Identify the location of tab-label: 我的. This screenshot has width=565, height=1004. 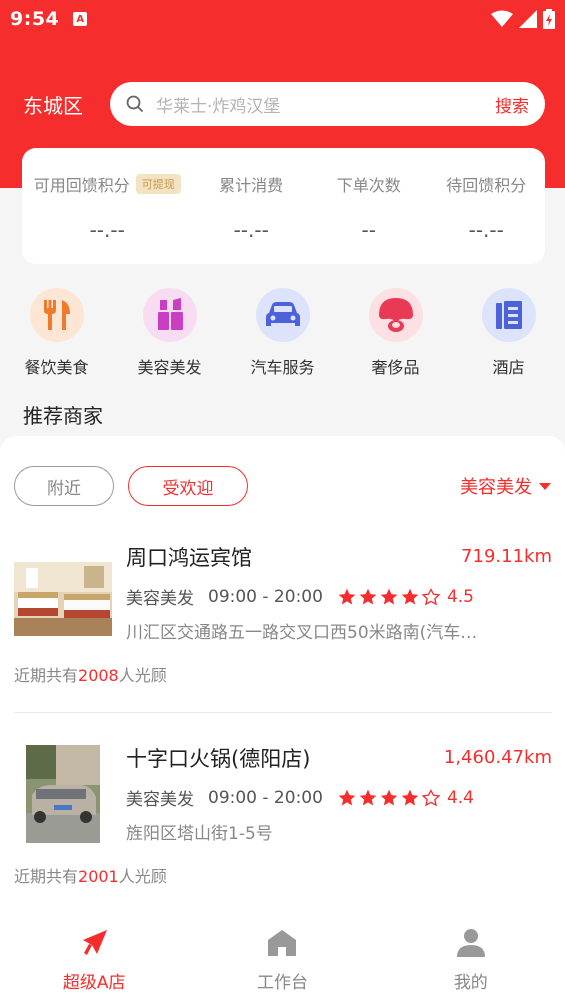
(470, 983).